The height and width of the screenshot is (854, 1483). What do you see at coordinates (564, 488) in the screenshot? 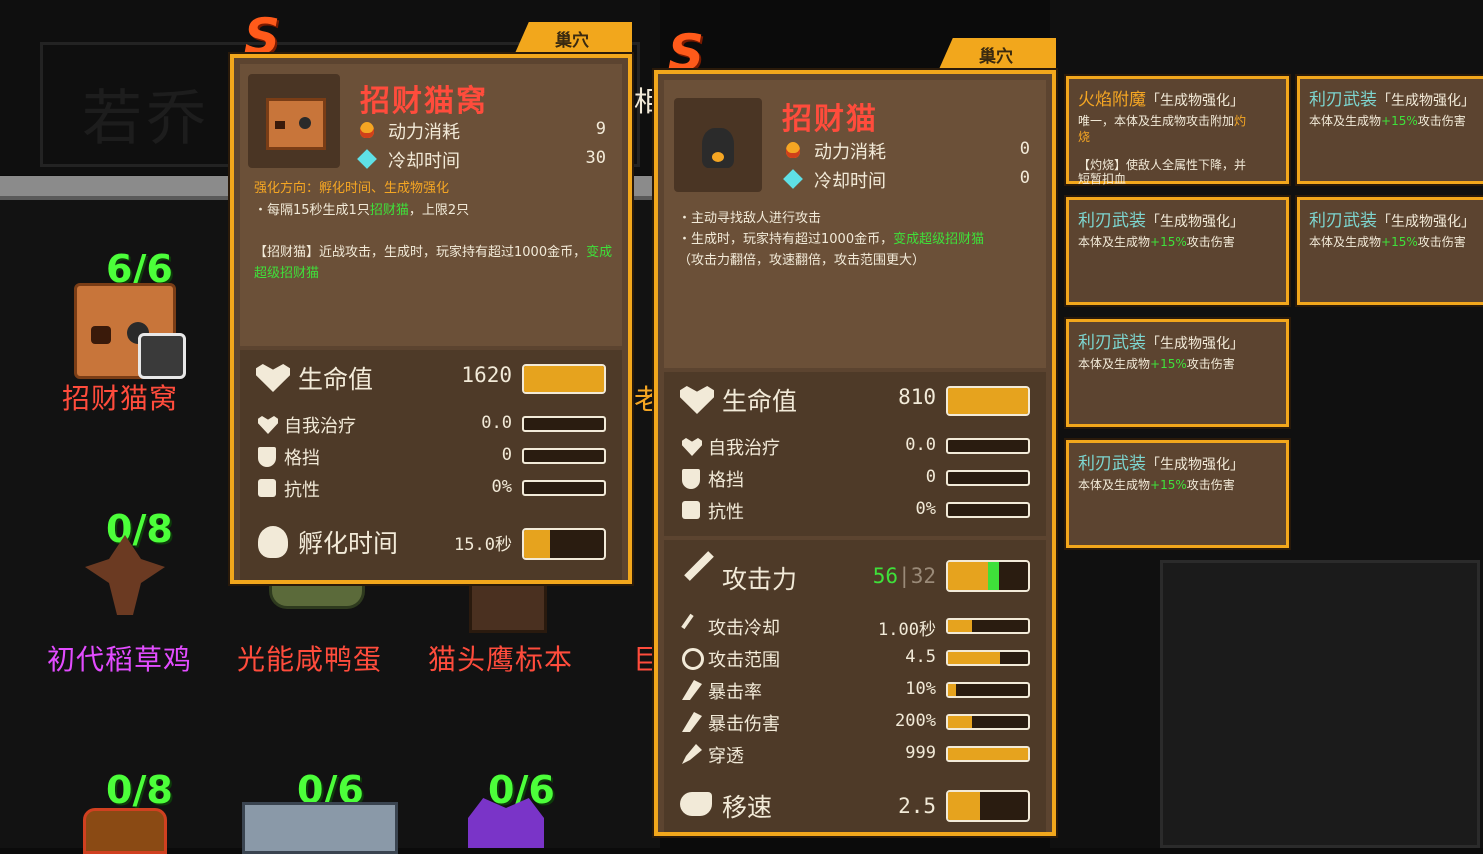
I see `resist-bar` at bounding box center [564, 488].